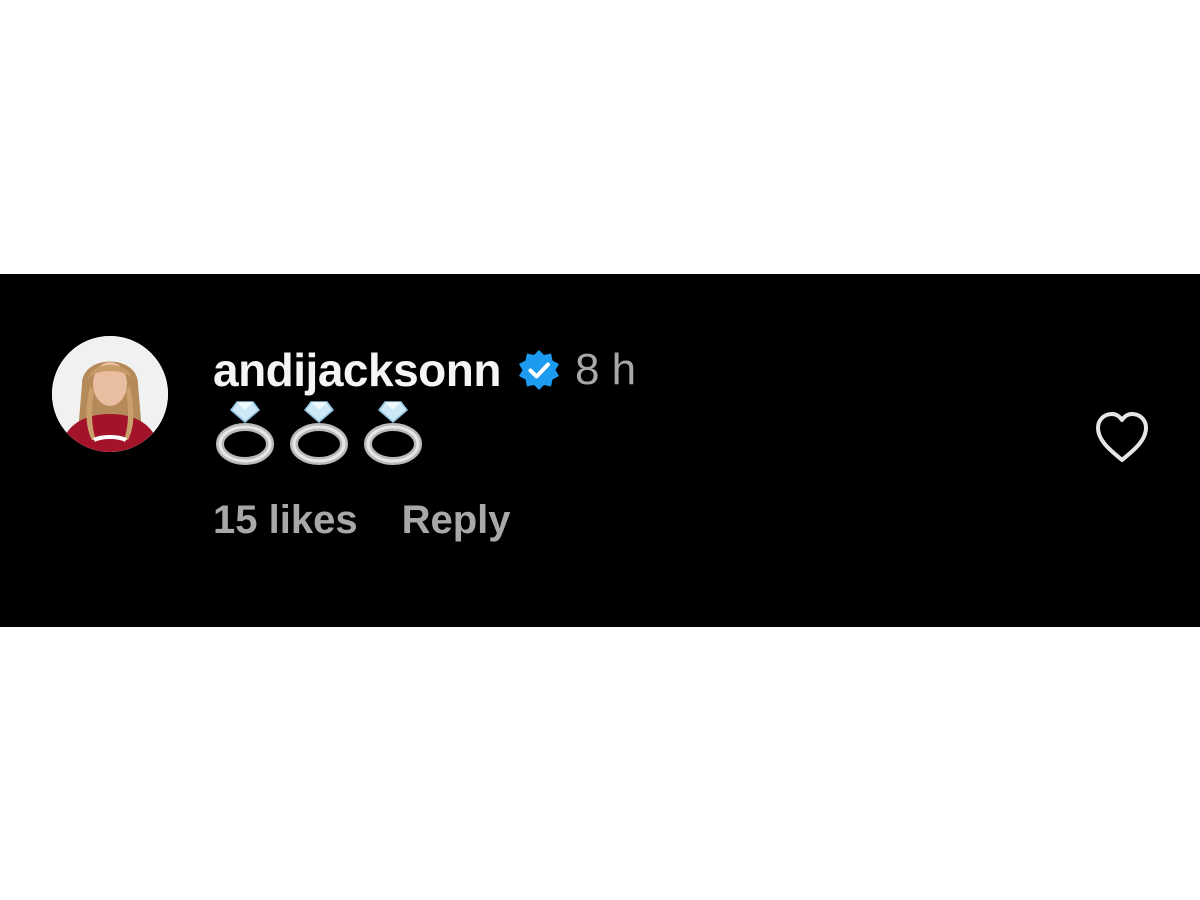 The image size is (1200, 900). Describe the element at coordinates (362, 520) in the screenshot. I see `comment-footer: 15 likes Reply` at that location.